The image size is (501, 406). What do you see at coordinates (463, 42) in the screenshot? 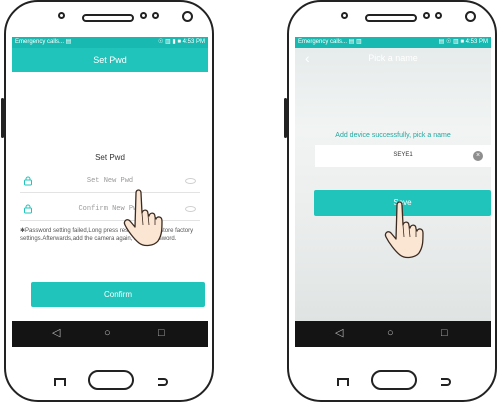
I see `status-right-text: ▤ ☉ ▥ ■ 4:53 PM` at bounding box center [463, 42].